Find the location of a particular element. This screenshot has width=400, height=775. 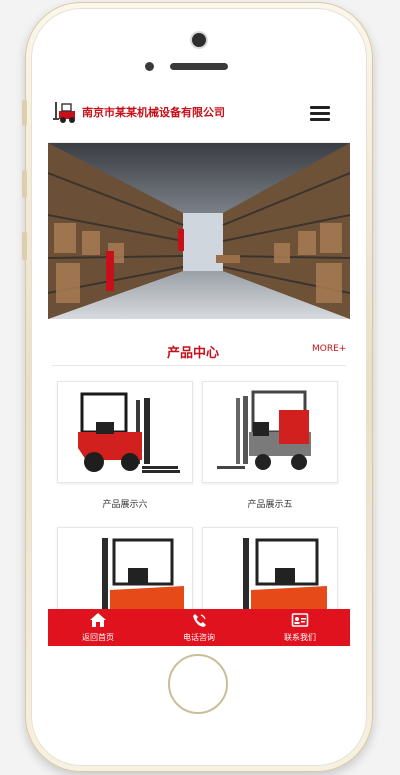

contact-card-icon is located at coordinates (300, 620).